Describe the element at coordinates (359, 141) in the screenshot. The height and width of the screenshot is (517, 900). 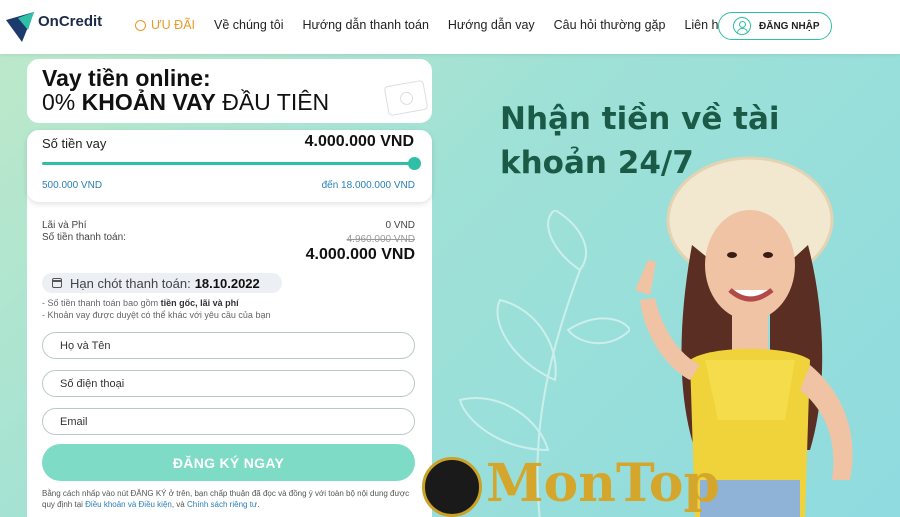
I see `amount-value: 4.000.000 VND` at that location.